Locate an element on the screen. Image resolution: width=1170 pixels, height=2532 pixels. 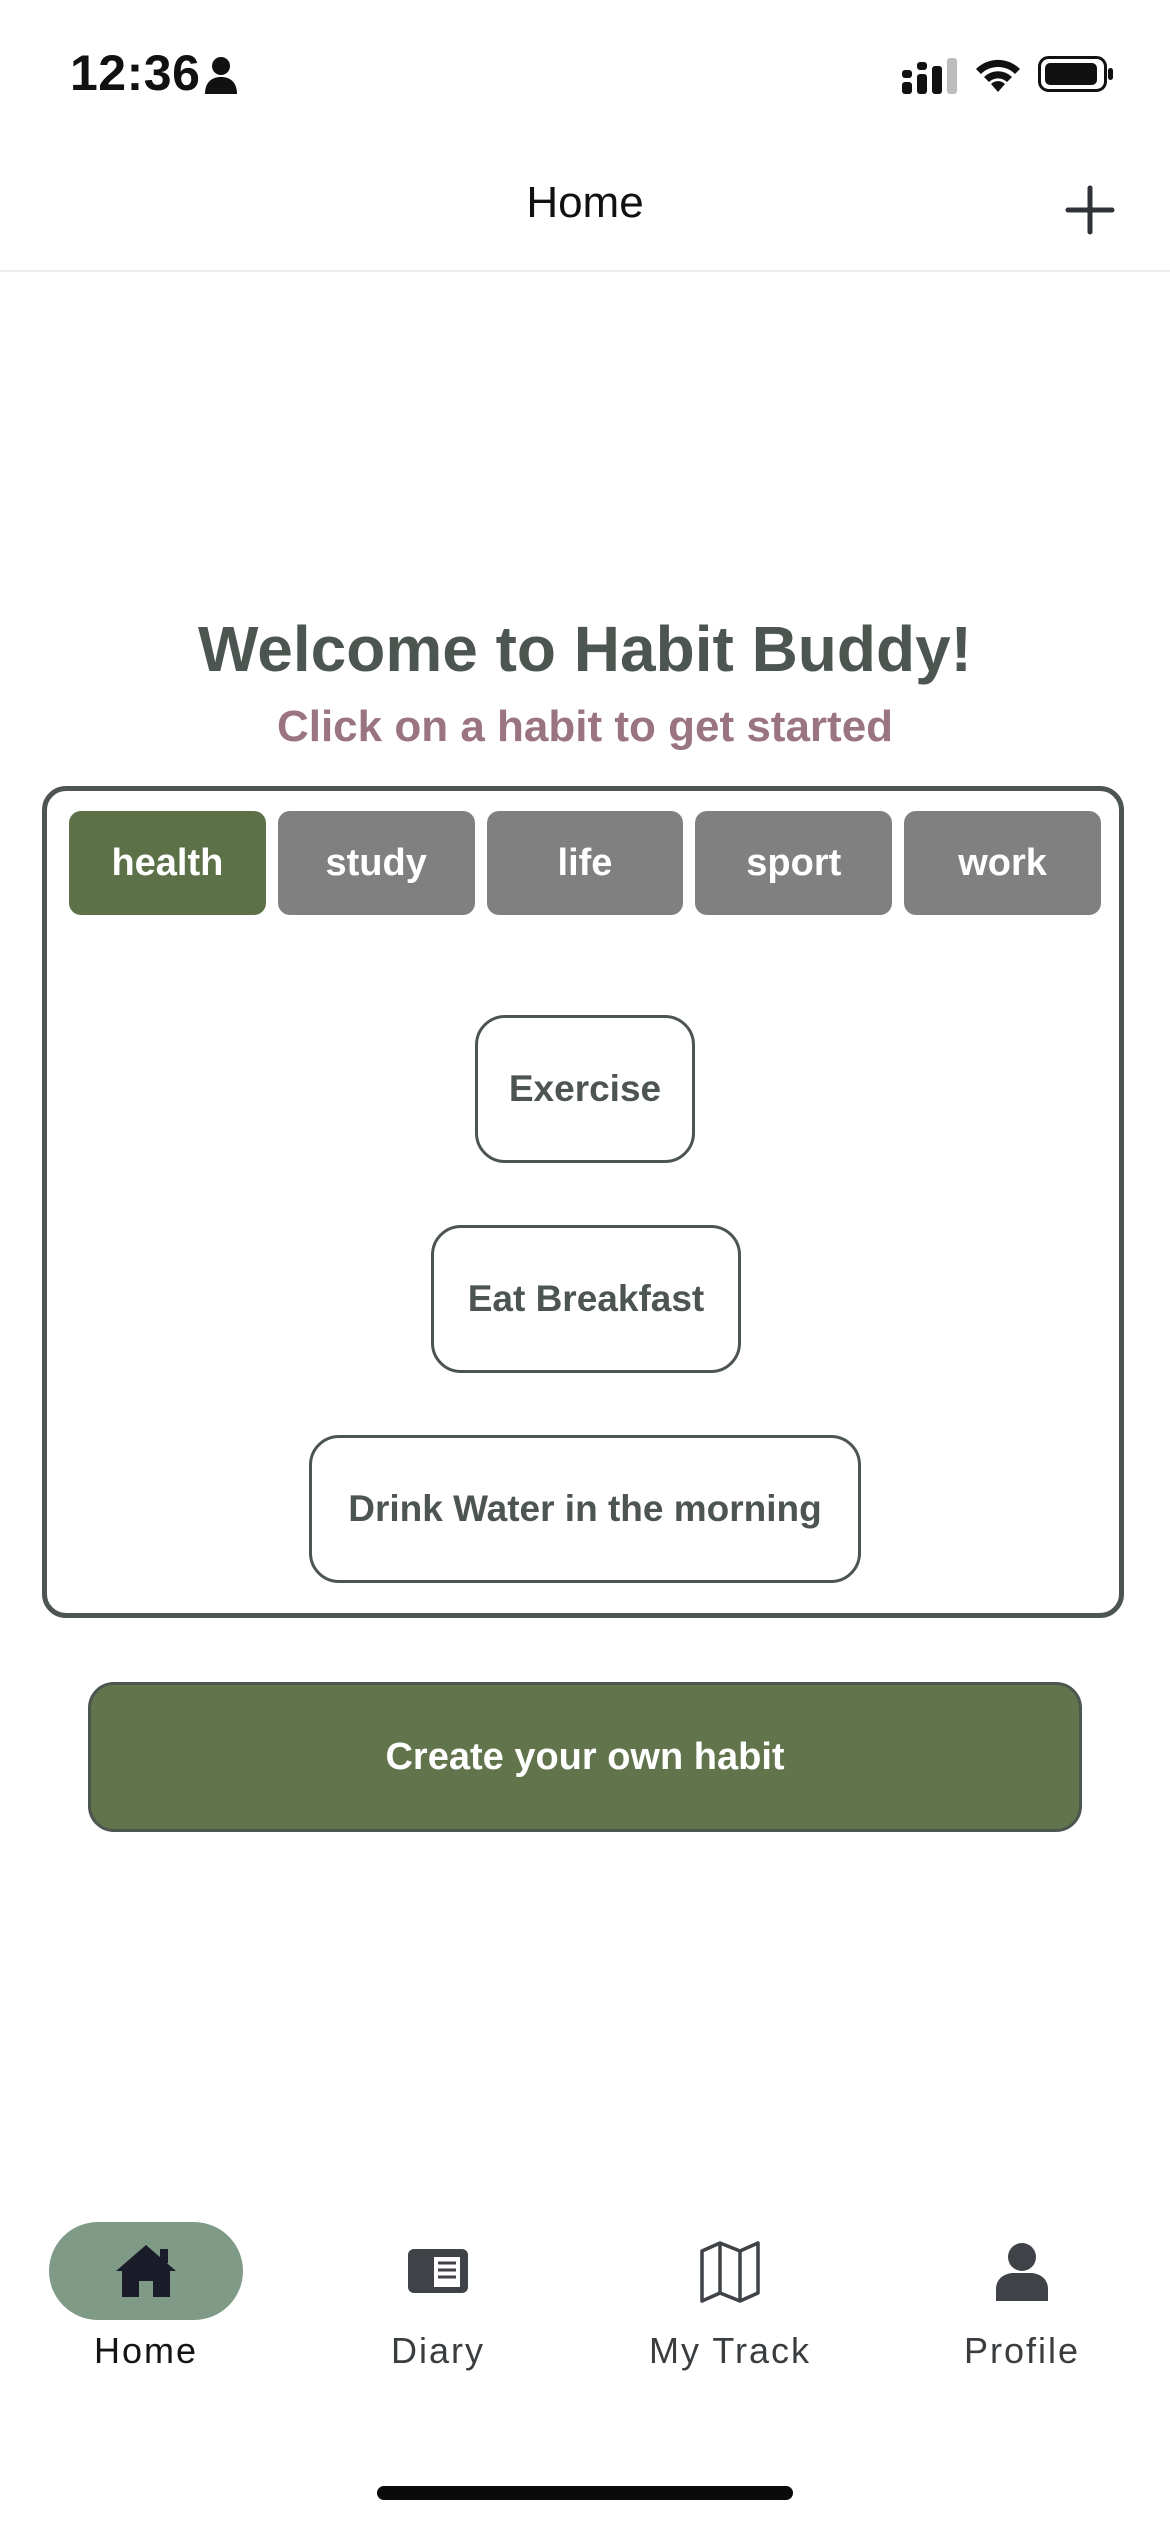
welcome-title: Welcome to Habit Buddy! is located at coordinates (585, 649).